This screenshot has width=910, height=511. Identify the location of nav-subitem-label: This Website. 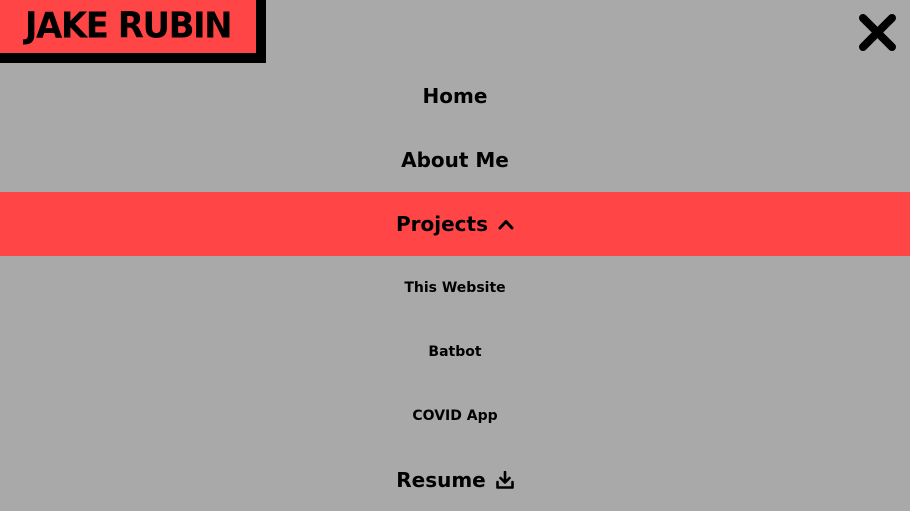
(455, 288).